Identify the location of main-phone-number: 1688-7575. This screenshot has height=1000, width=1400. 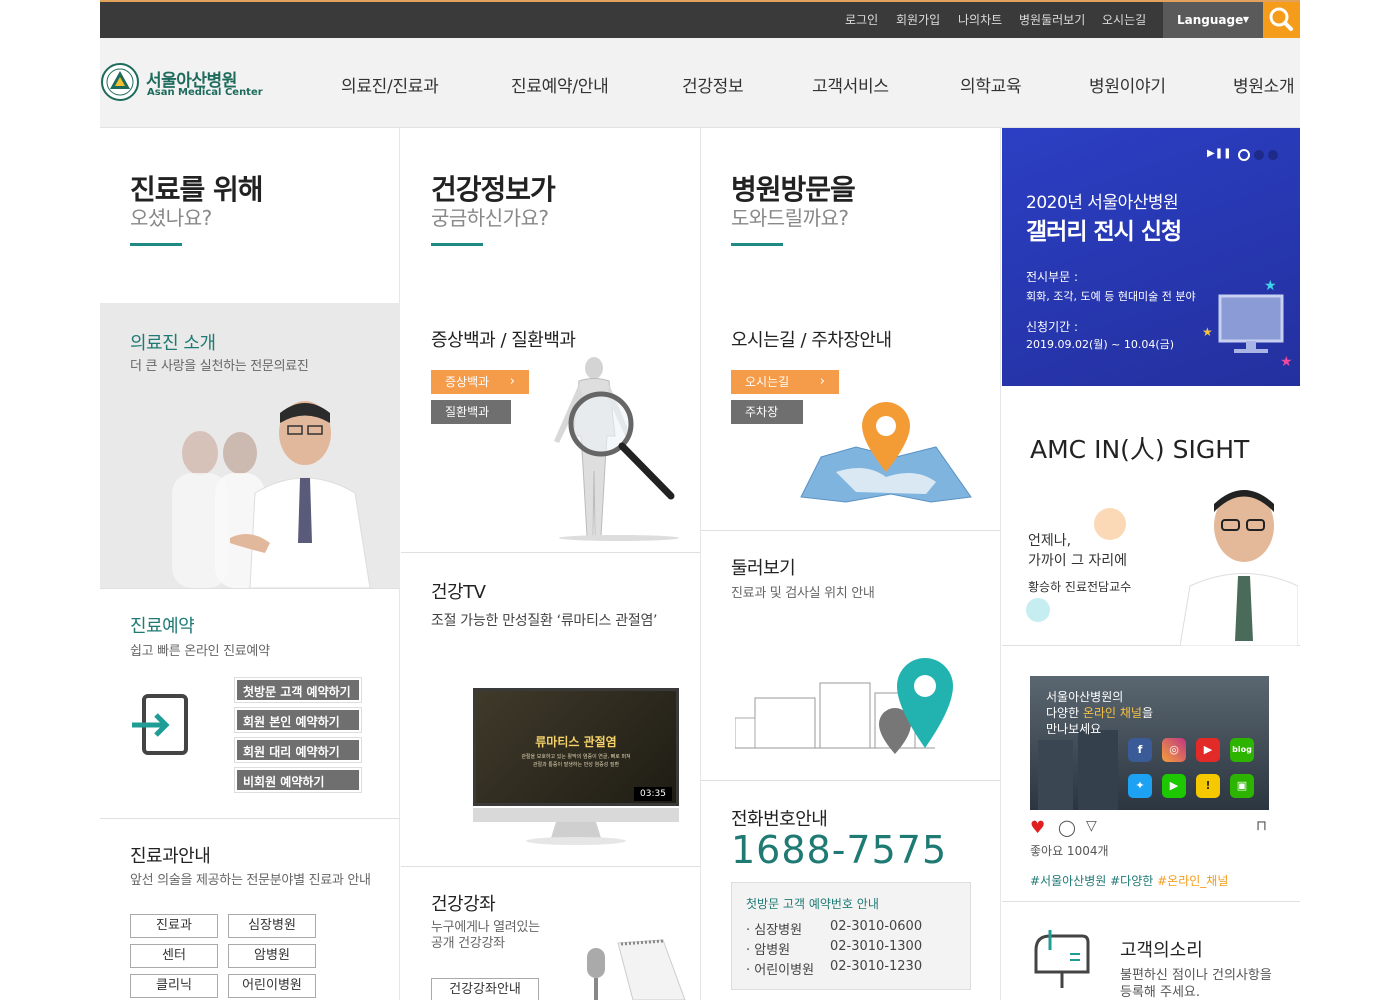
(839, 850).